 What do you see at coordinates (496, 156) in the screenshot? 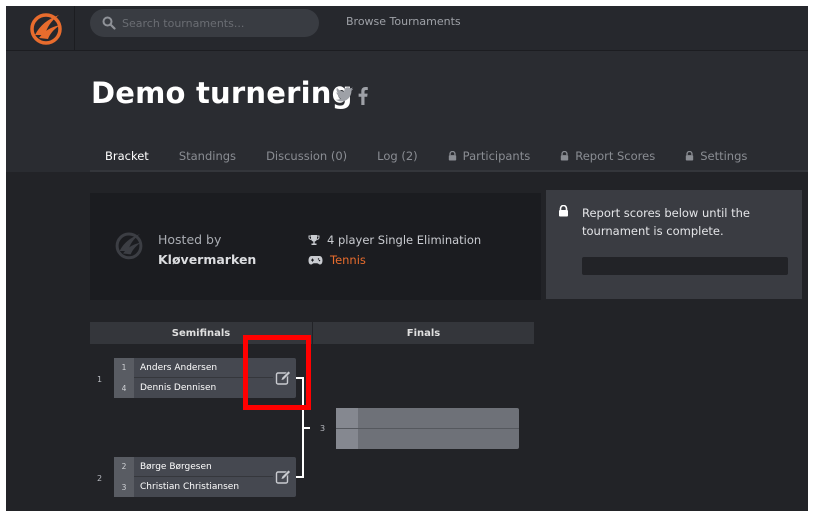
I see `tab-label: Participants` at bounding box center [496, 156].